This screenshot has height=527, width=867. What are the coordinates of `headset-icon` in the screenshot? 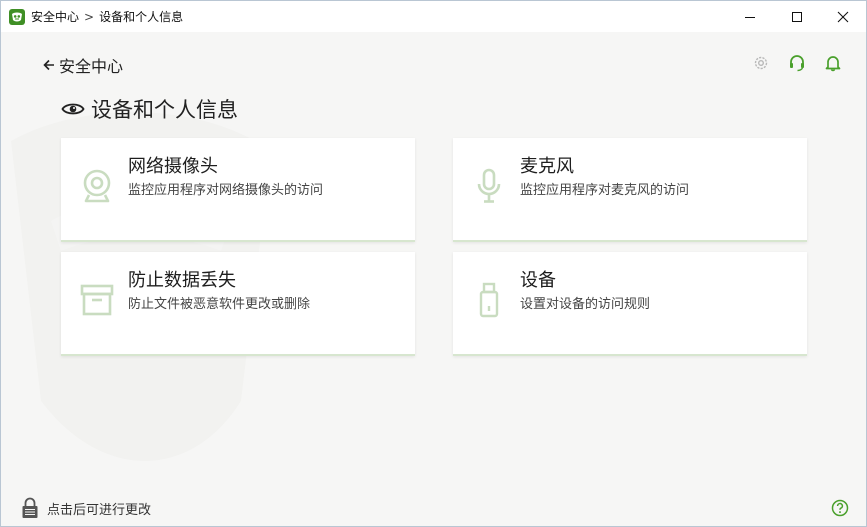 It's located at (797, 63).